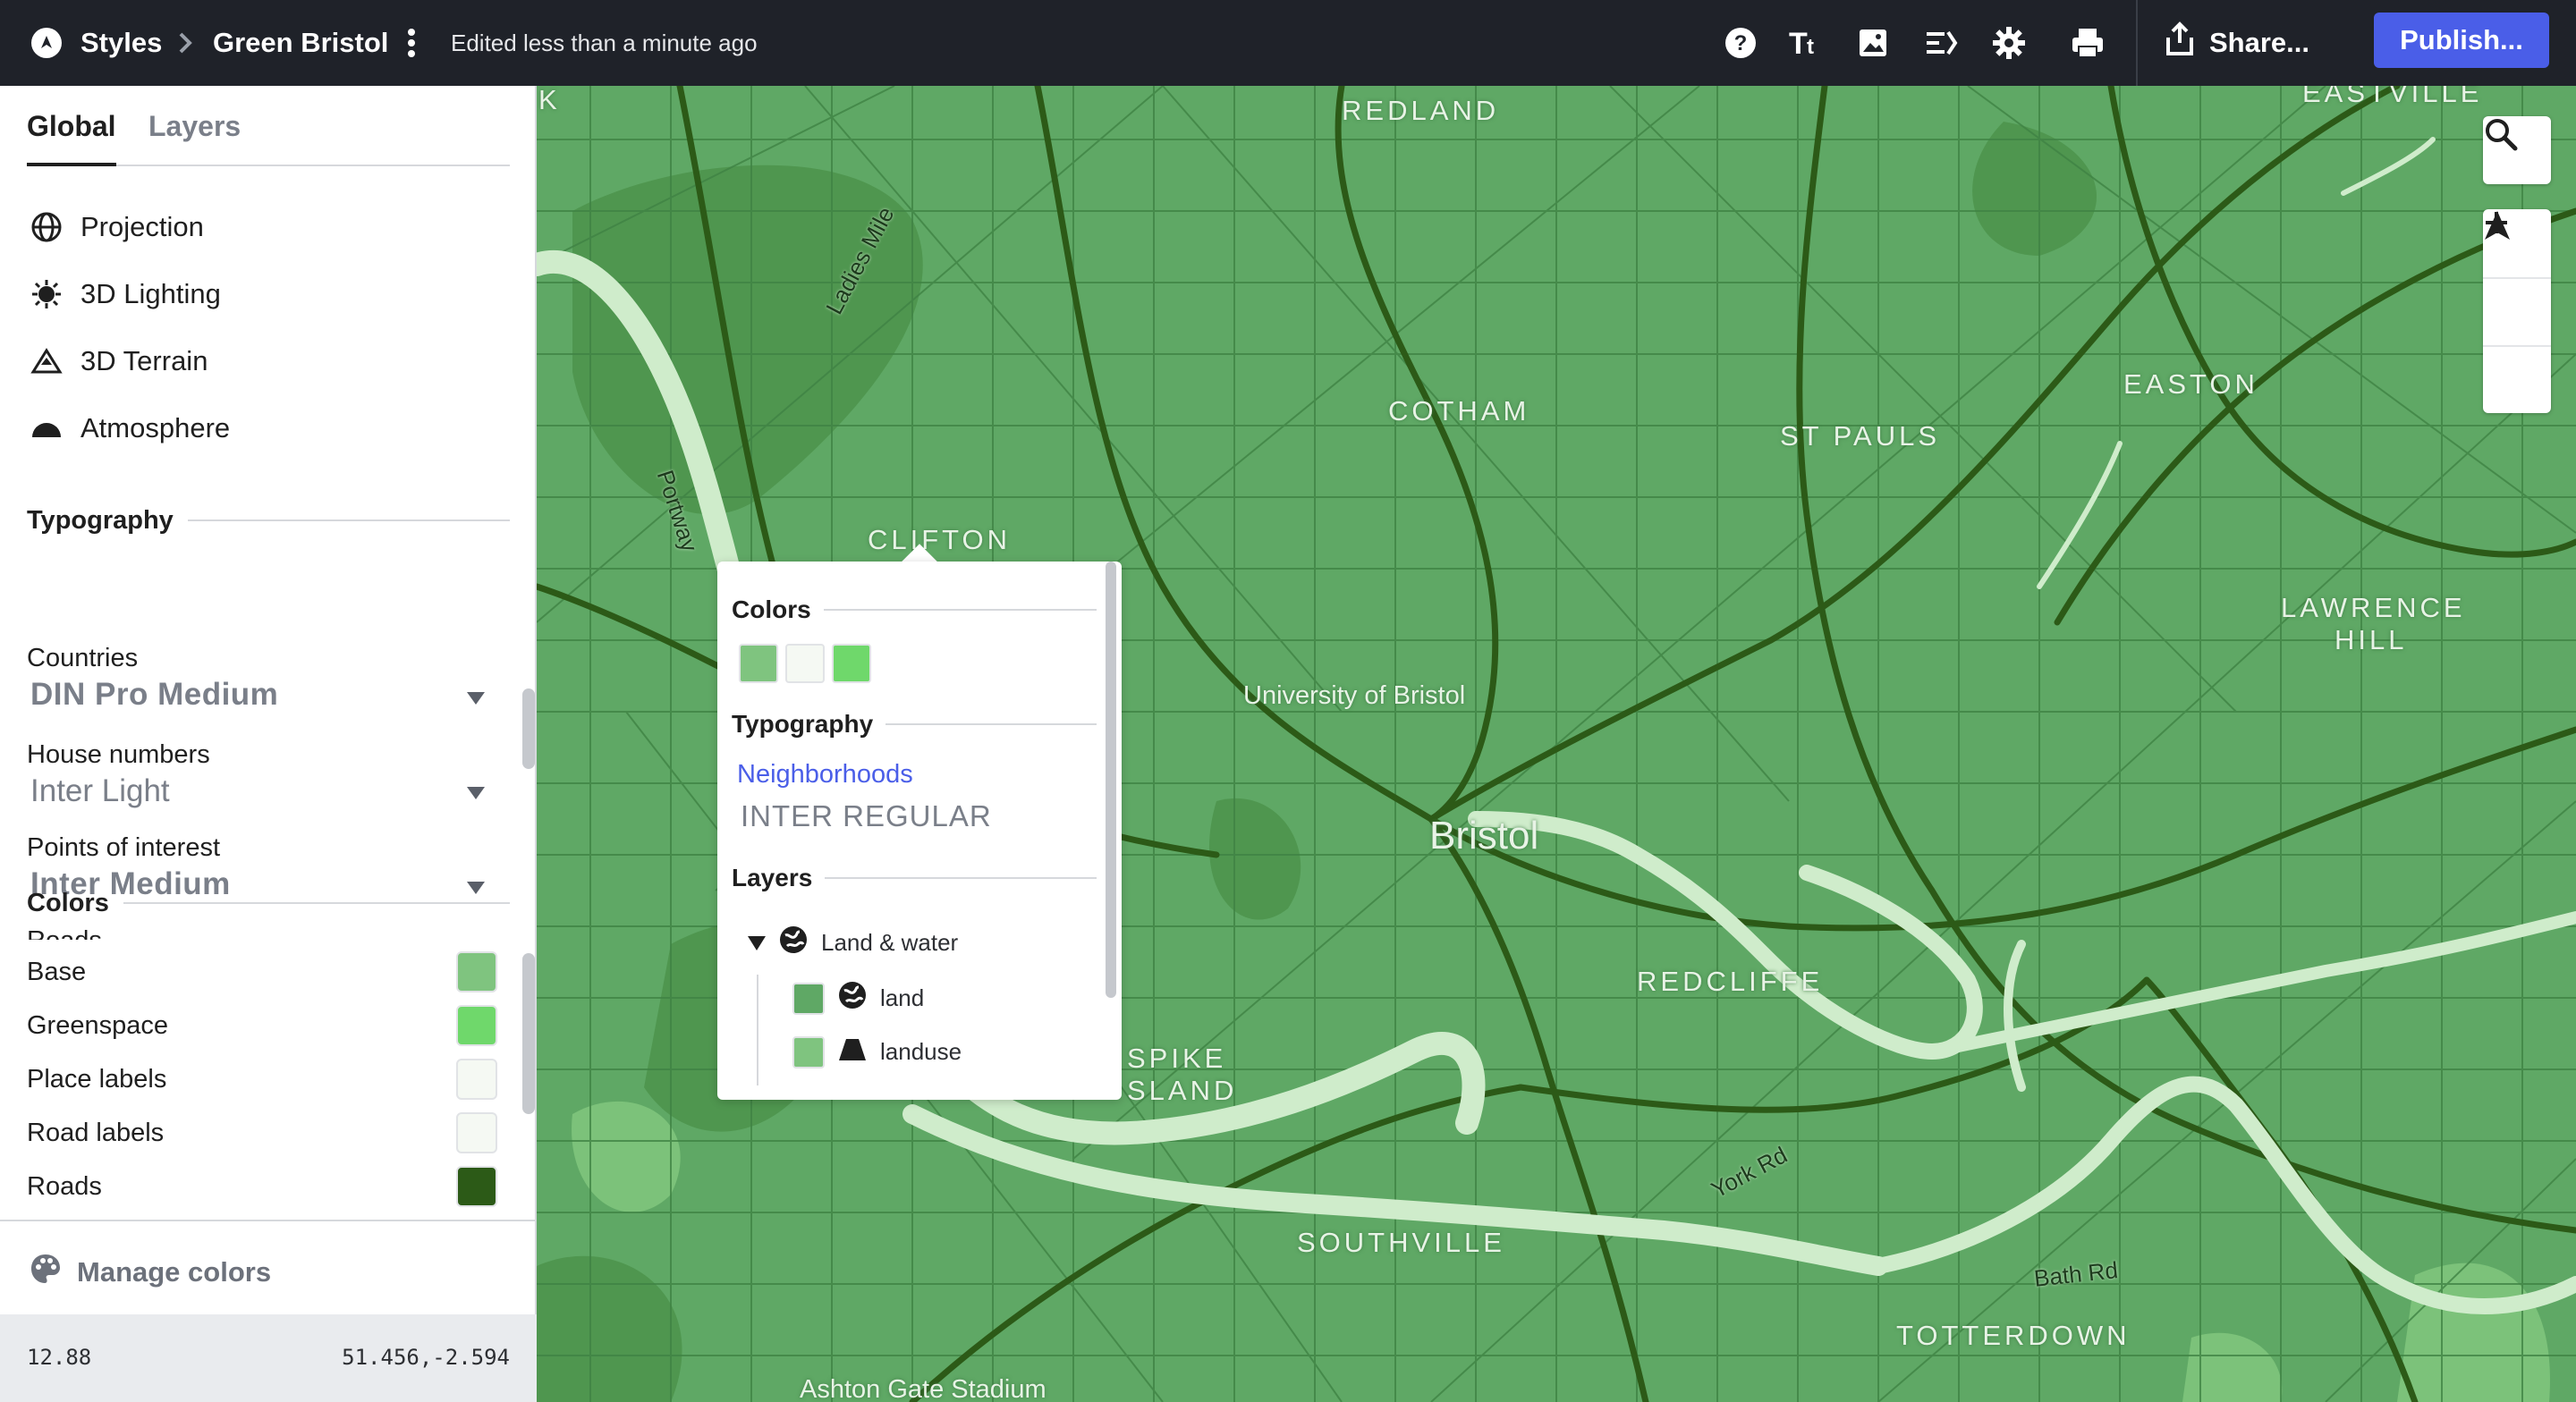 The height and width of the screenshot is (1402, 2576). I want to click on map-label-sland: SLAND, so click(1182, 1090).